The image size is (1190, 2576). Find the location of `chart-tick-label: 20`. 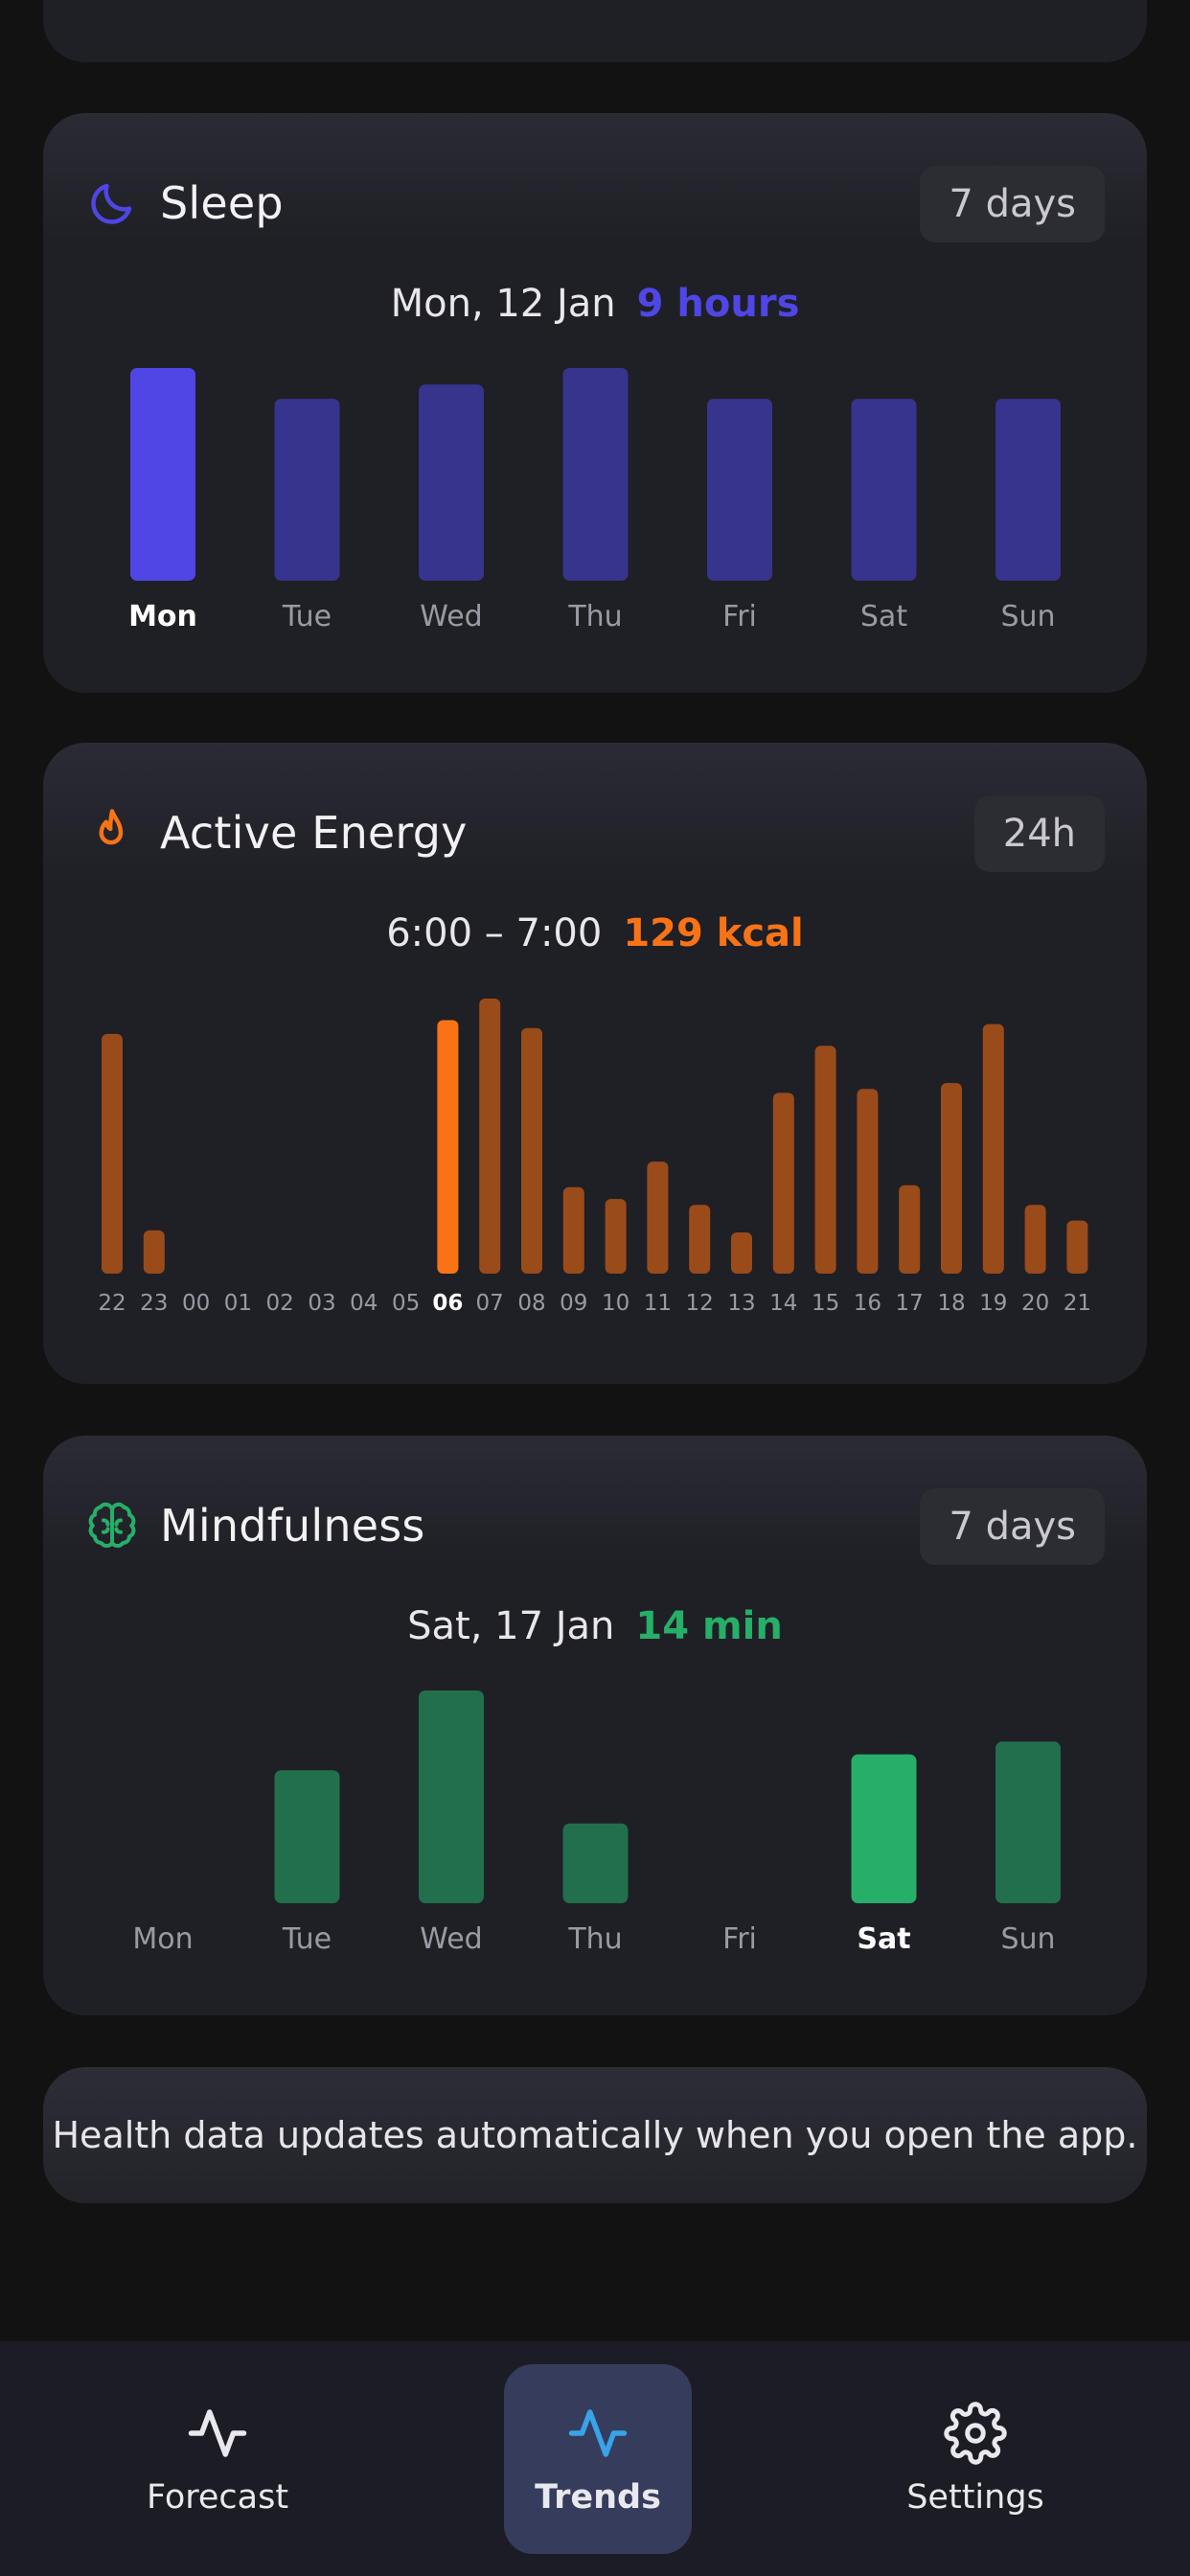

chart-tick-label: 20 is located at coordinates (1035, 1303).